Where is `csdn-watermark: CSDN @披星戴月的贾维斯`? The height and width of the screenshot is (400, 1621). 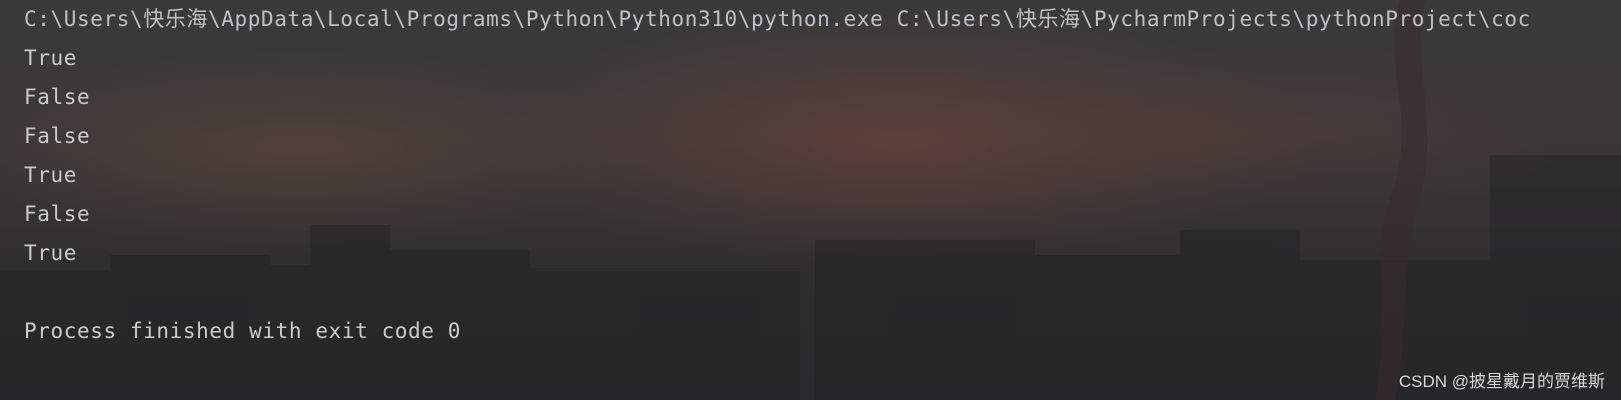
csdn-watermark: CSDN @披星戴月的贾维斯 is located at coordinates (1501, 381).